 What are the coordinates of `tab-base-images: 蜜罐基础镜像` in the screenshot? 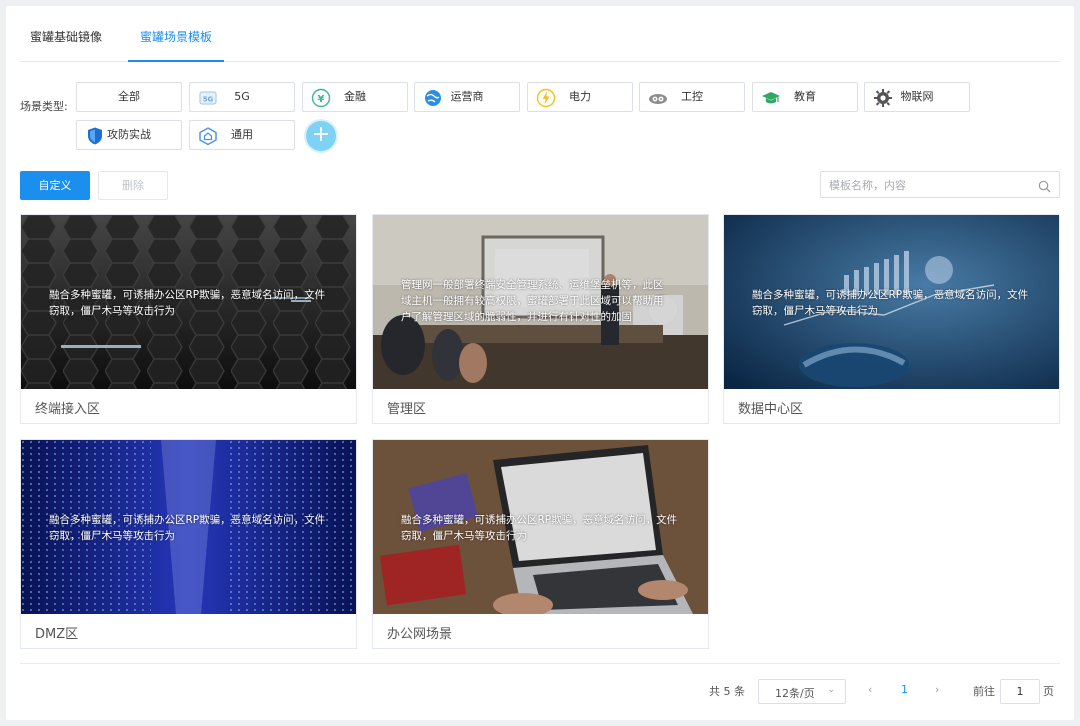 It's located at (66, 43).